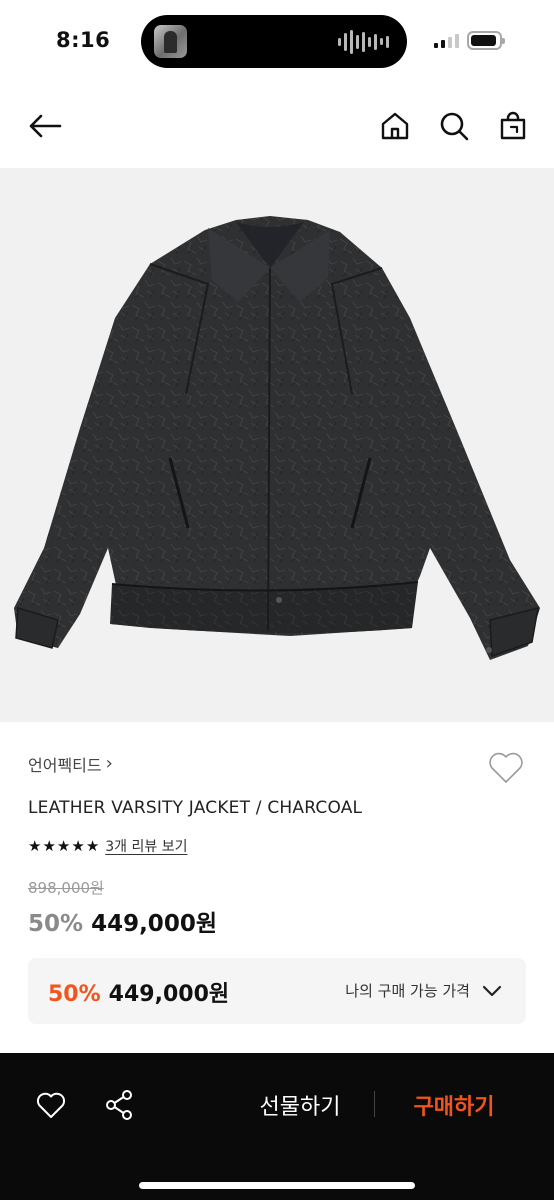  Describe the element at coordinates (454, 1105) in the screenshot. I see `buy-button: 구매하기` at that location.